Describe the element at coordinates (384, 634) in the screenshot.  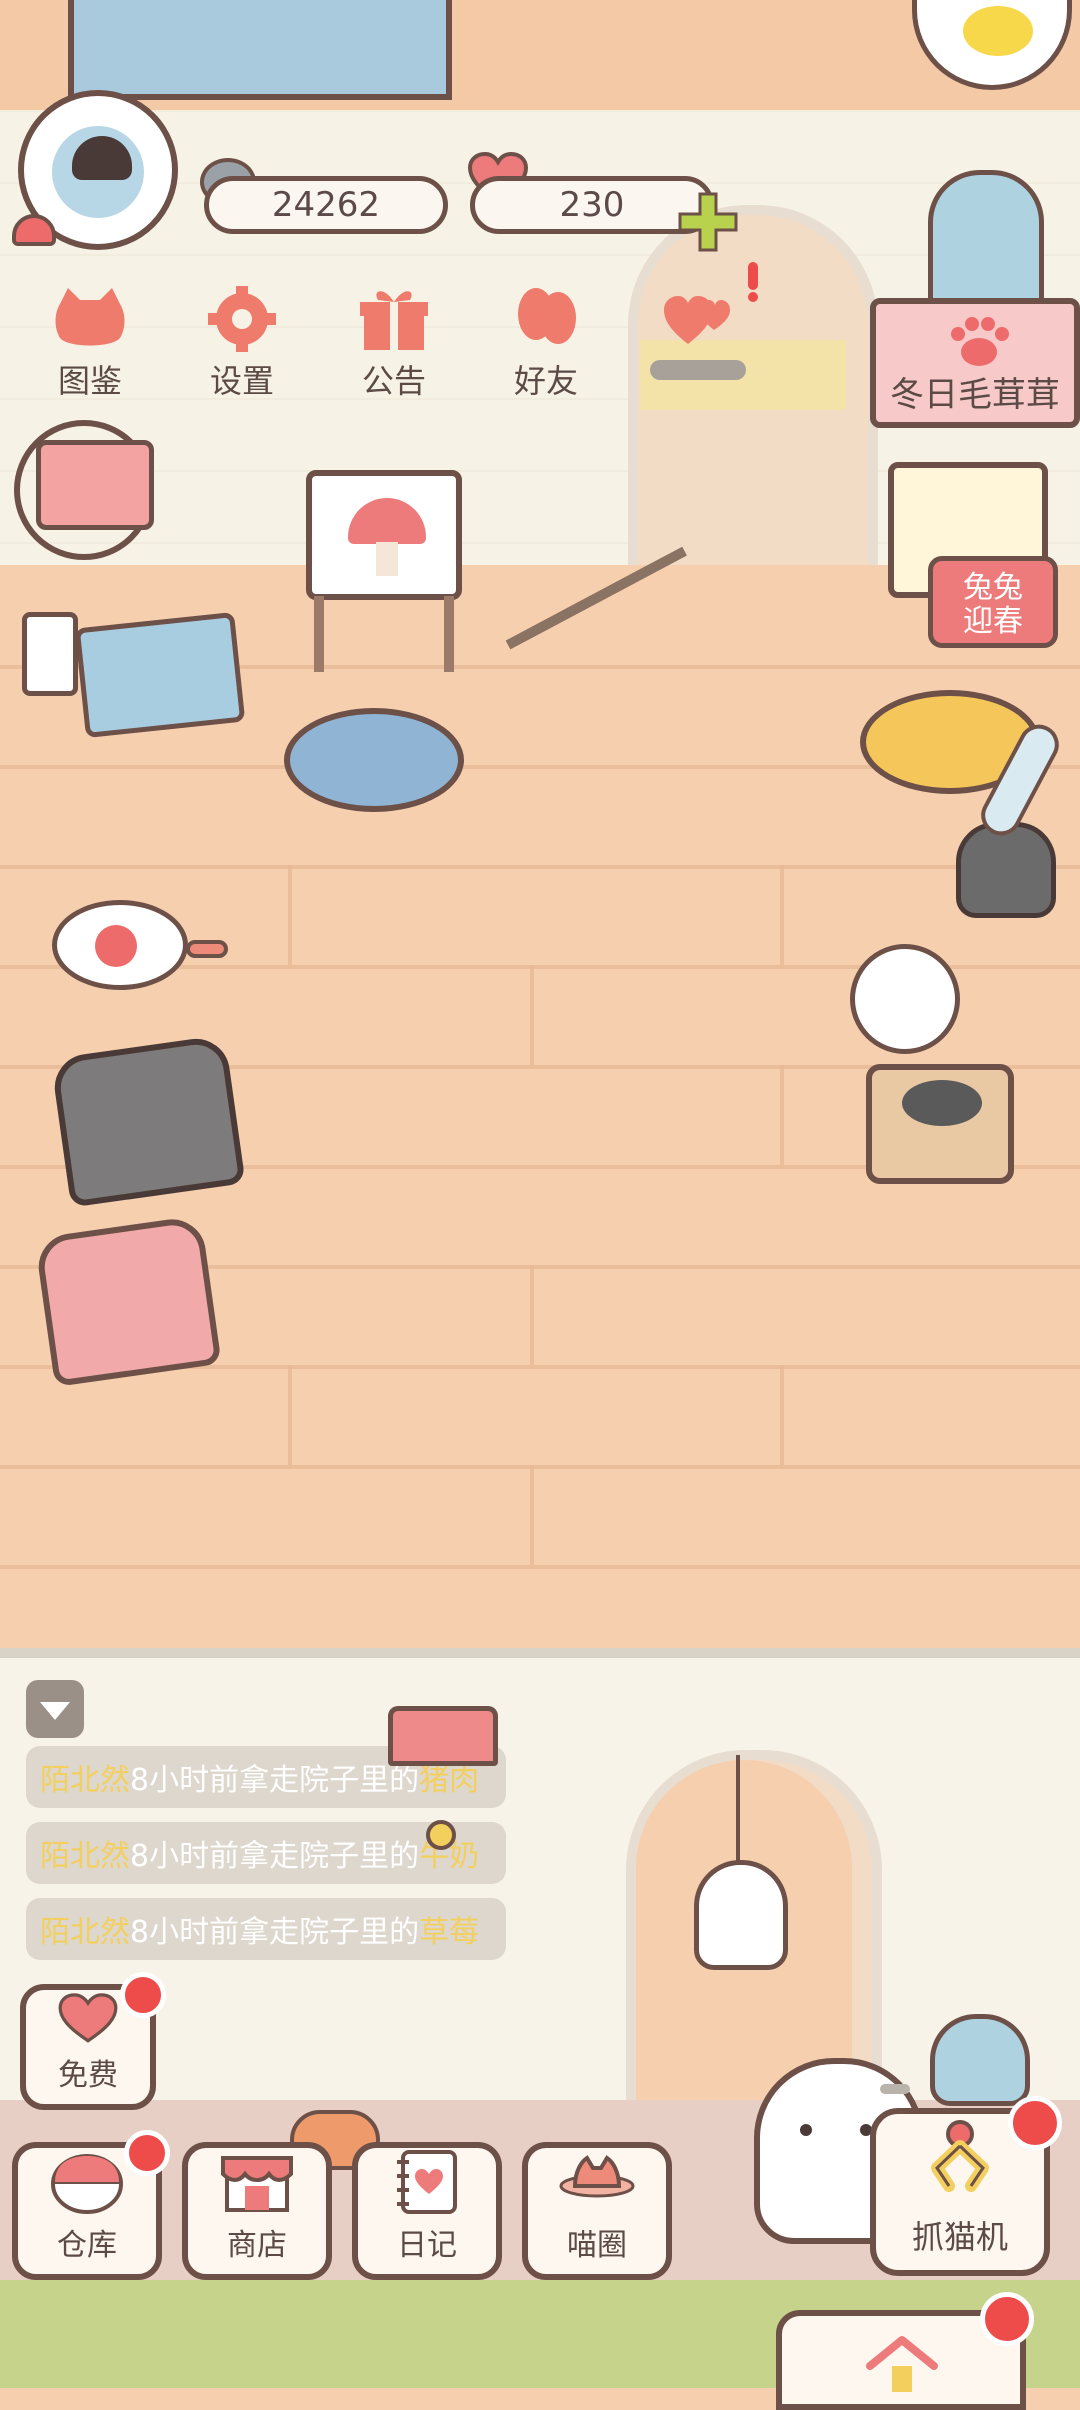
I see `easel-legs` at that location.